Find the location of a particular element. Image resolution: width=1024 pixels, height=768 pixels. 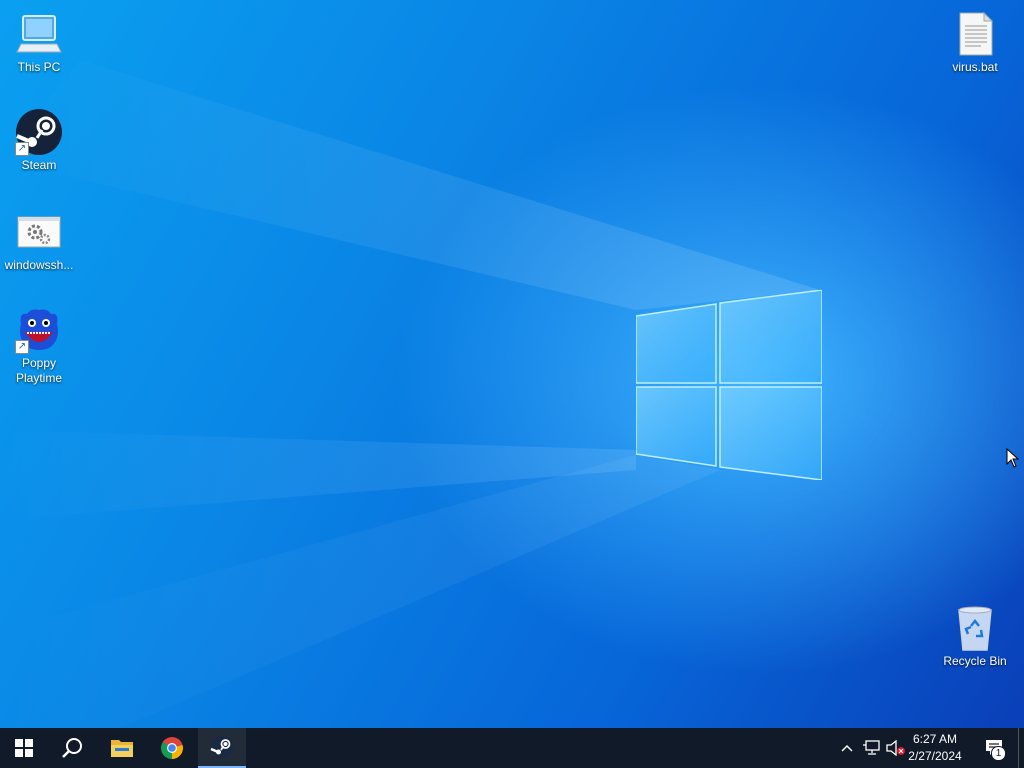

search-icon is located at coordinates (72, 748).